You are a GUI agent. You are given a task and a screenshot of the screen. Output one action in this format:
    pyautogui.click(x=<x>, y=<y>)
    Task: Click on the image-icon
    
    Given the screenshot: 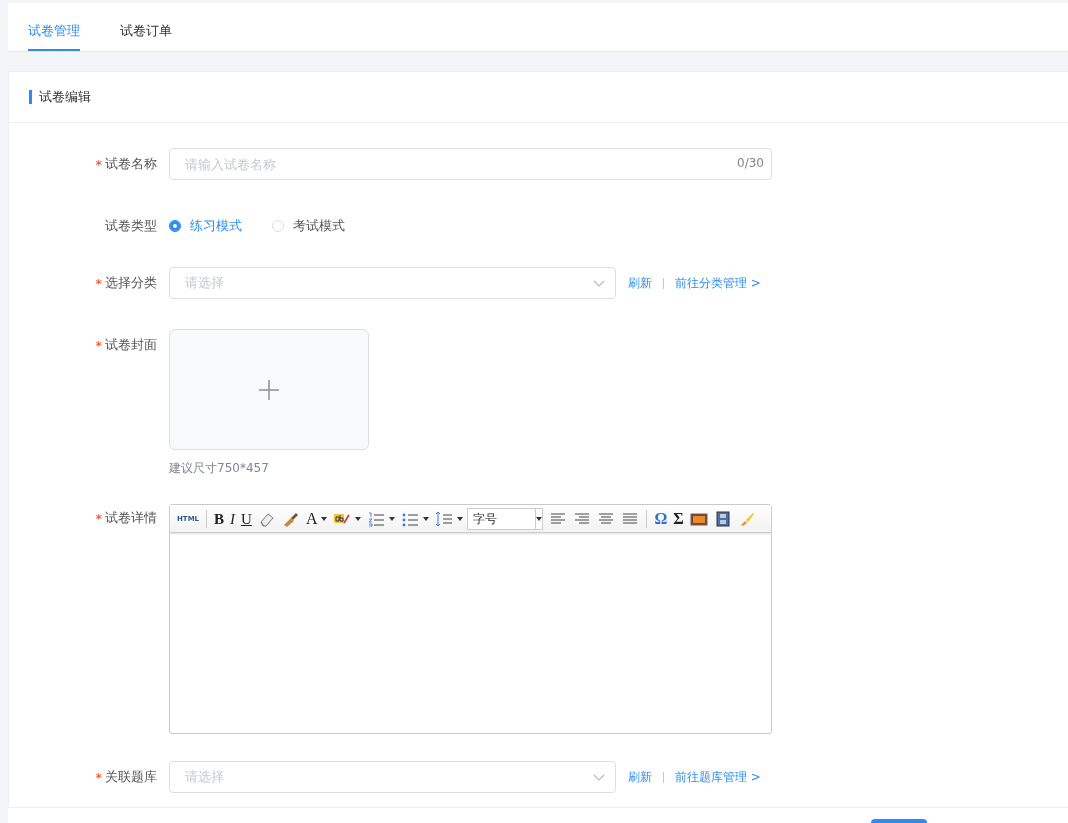 What is the action you would take?
    pyautogui.click(x=698, y=519)
    